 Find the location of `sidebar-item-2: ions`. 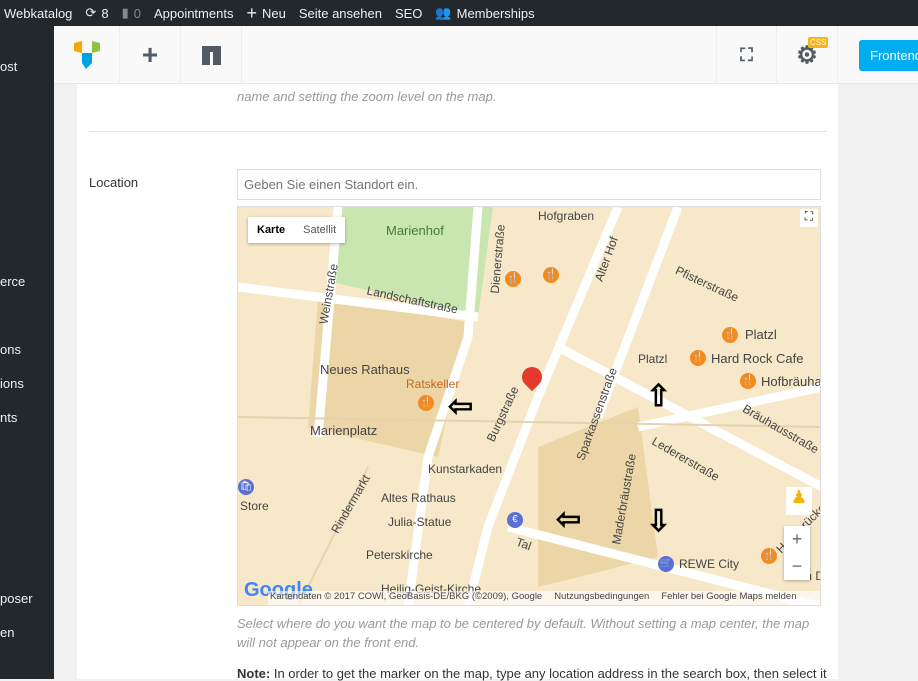

sidebar-item-2: ions is located at coordinates (22, 383).